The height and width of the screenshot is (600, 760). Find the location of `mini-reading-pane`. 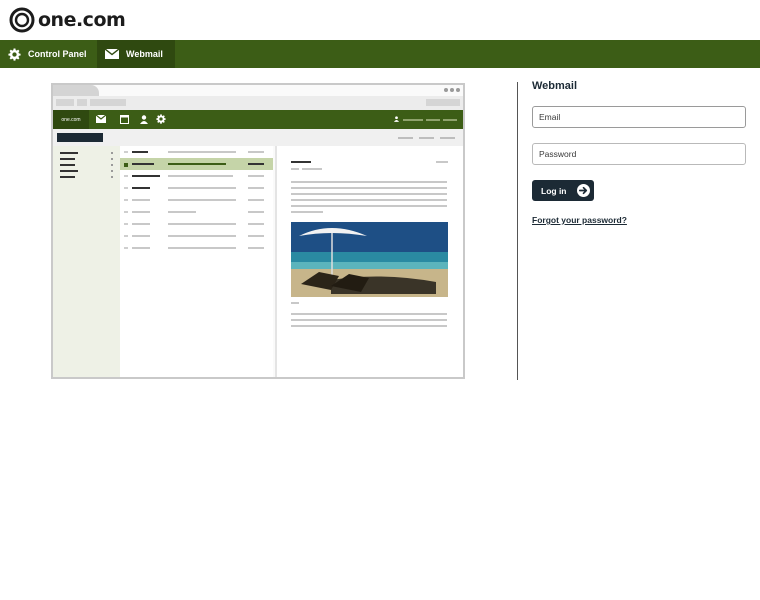

mini-reading-pane is located at coordinates (369, 261).